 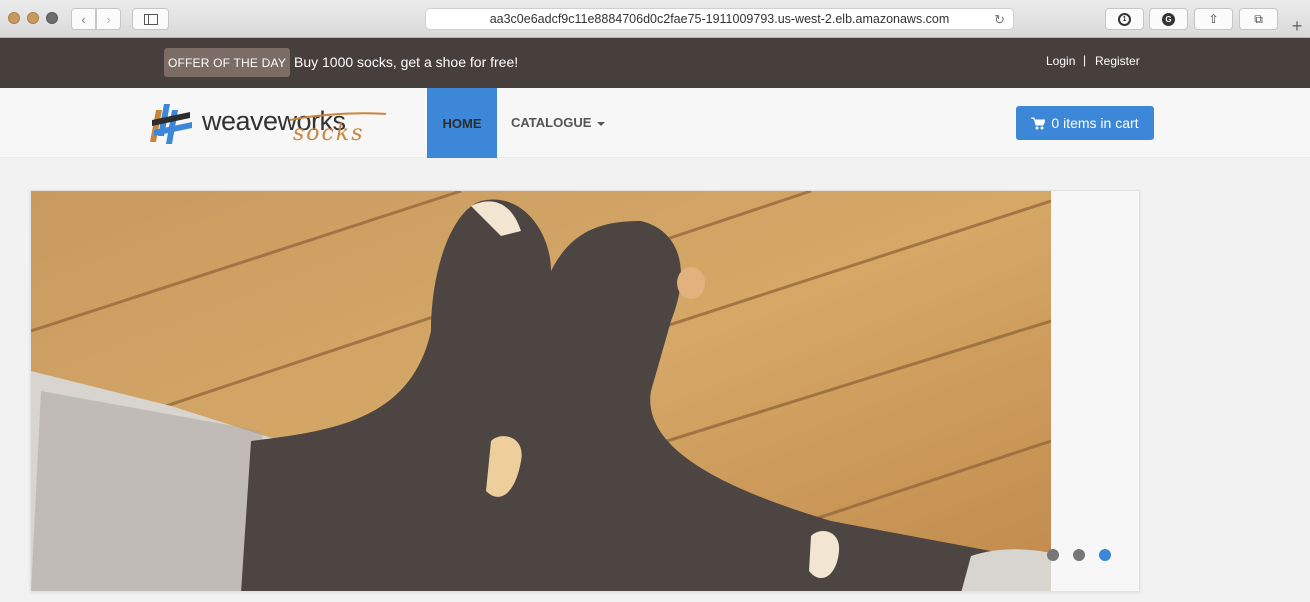 I want to click on back-button: ‹, so click(x=83, y=19).